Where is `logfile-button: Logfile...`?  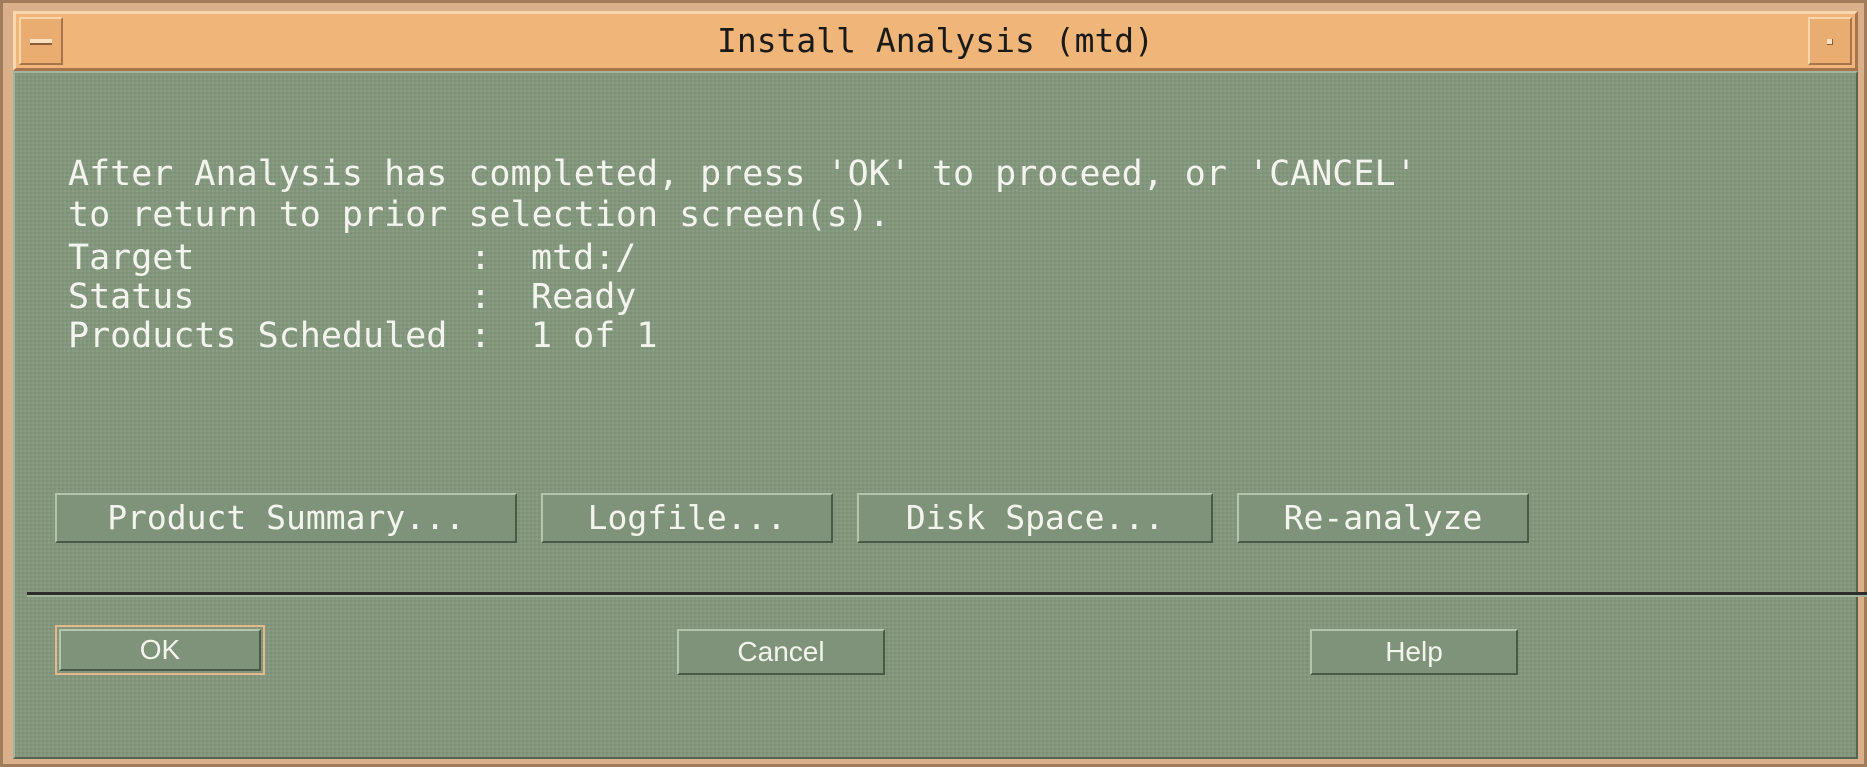
logfile-button: Logfile... is located at coordinates (687, 518).